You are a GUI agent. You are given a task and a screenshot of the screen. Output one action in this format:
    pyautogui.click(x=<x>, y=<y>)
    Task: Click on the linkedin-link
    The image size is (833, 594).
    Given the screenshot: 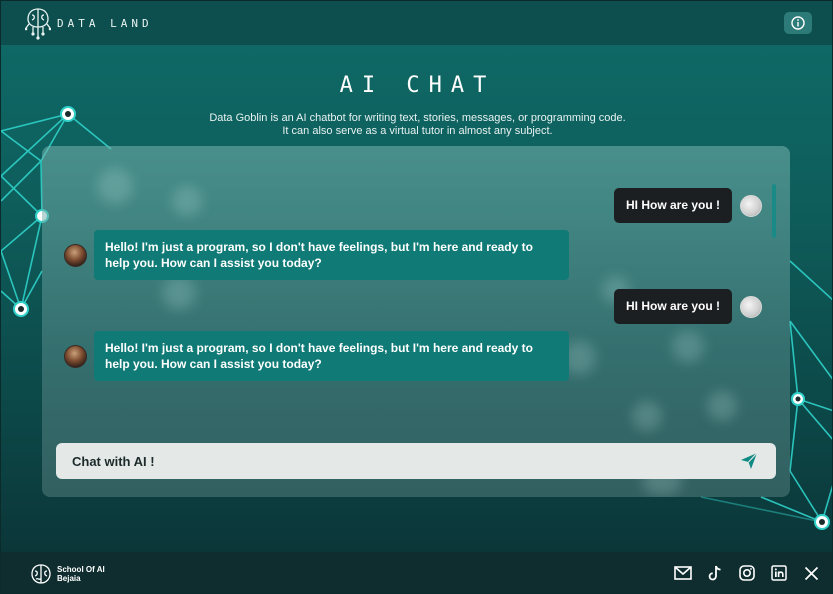 What is the action you would take?
    pyautogui.click(x=779, y=573)
    